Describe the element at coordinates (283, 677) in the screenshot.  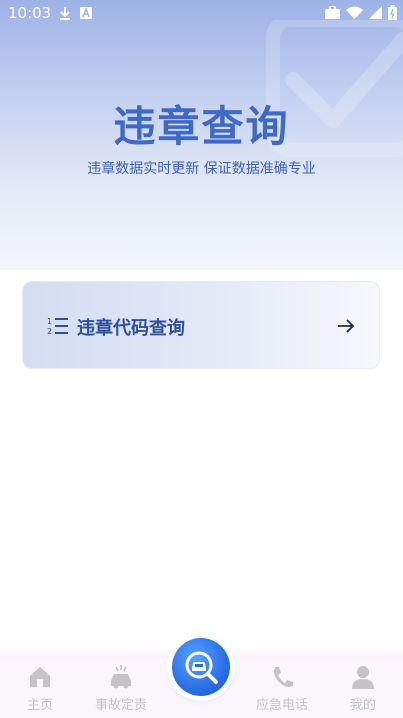
I see `phone-icon` at that location.